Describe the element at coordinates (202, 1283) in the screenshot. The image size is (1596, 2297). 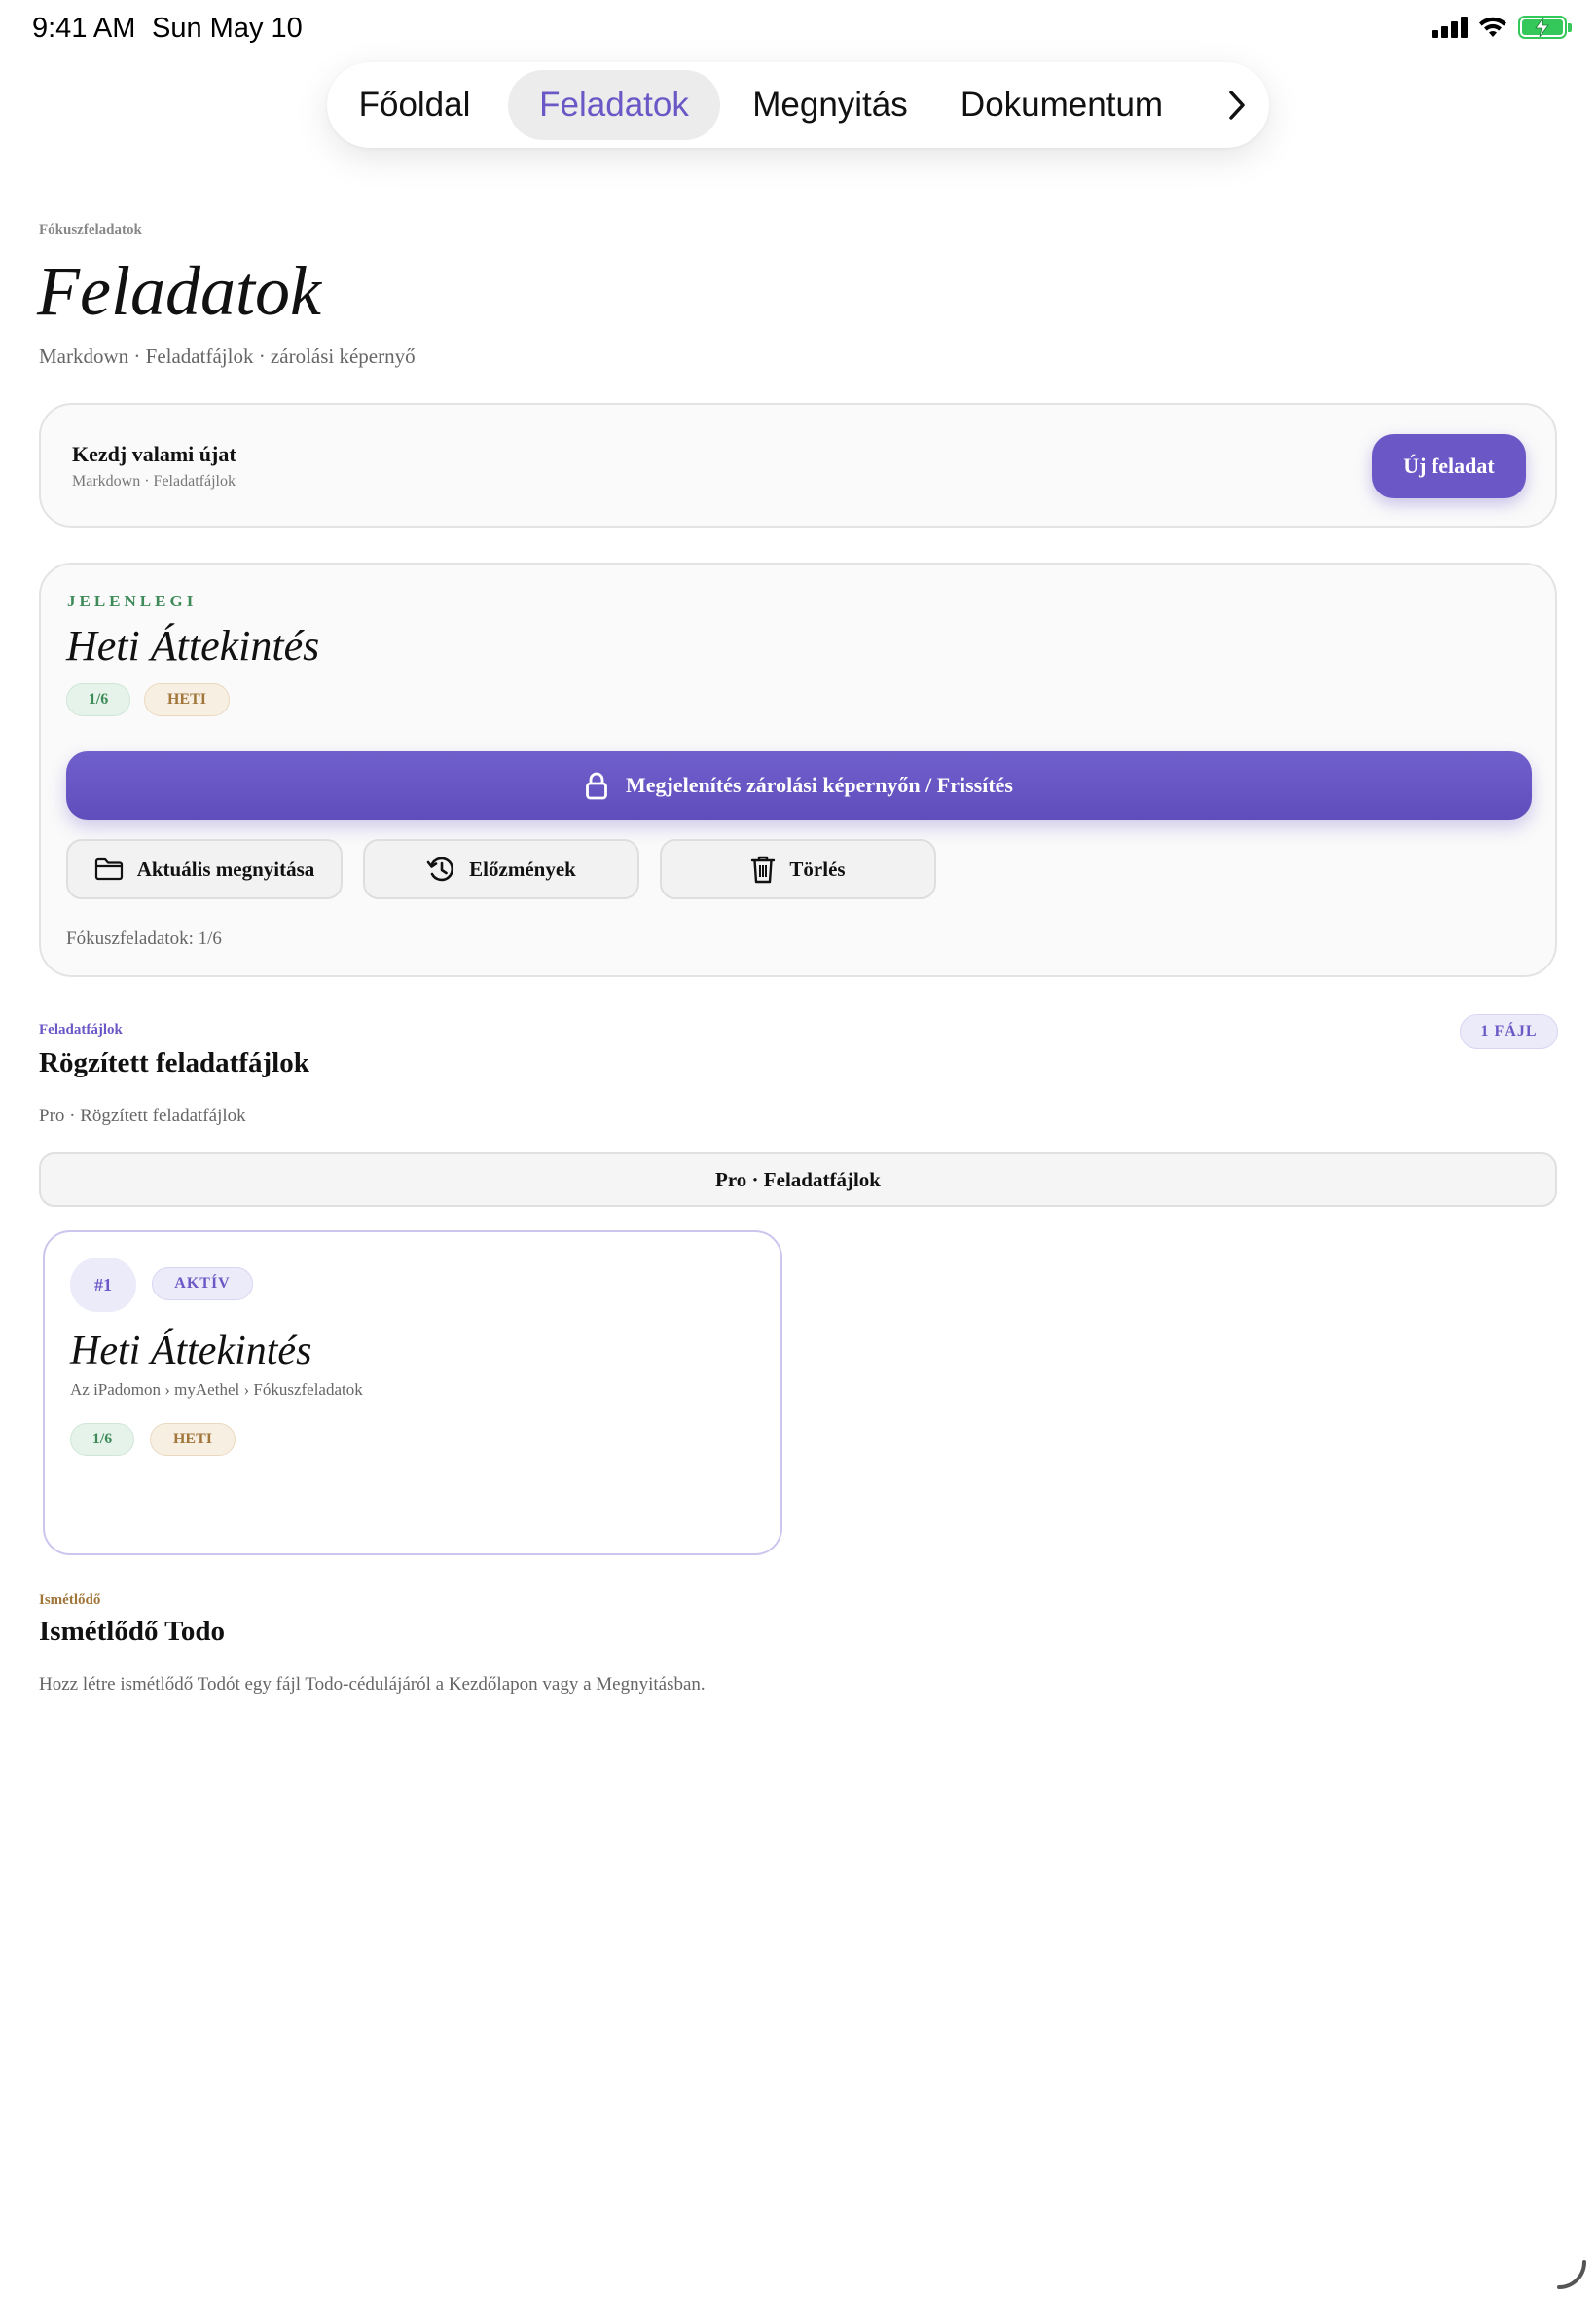
I see `file-status-badge: AKTÍV` at that location.